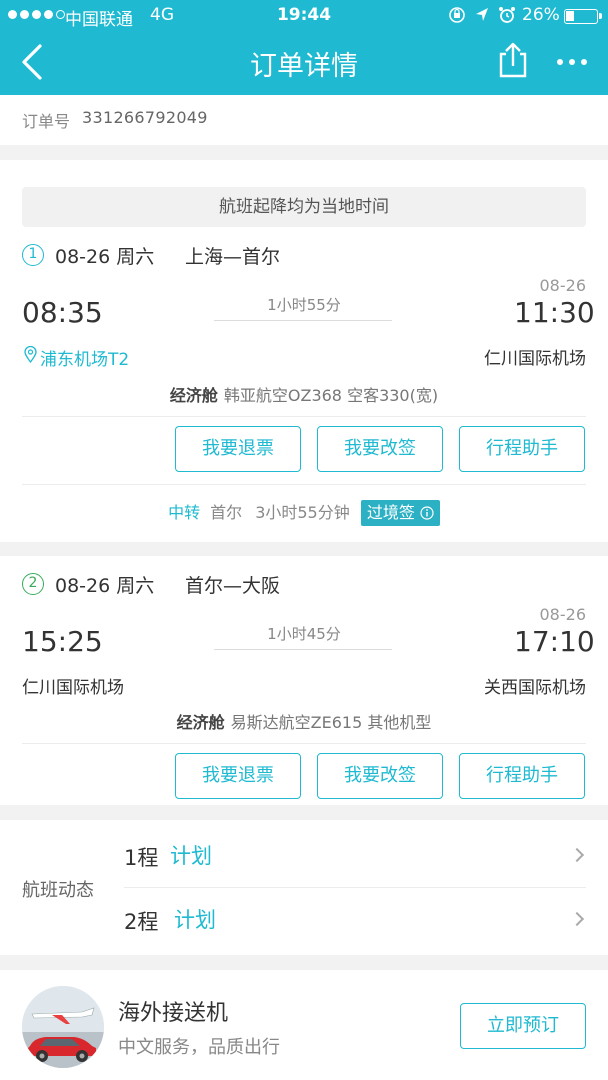 This screenshot has height=1080, width=608. I want to click on segment-1-cabin-info: 经济舱 韩亚航空OZ368 空客330(宽), so click(304, 394).